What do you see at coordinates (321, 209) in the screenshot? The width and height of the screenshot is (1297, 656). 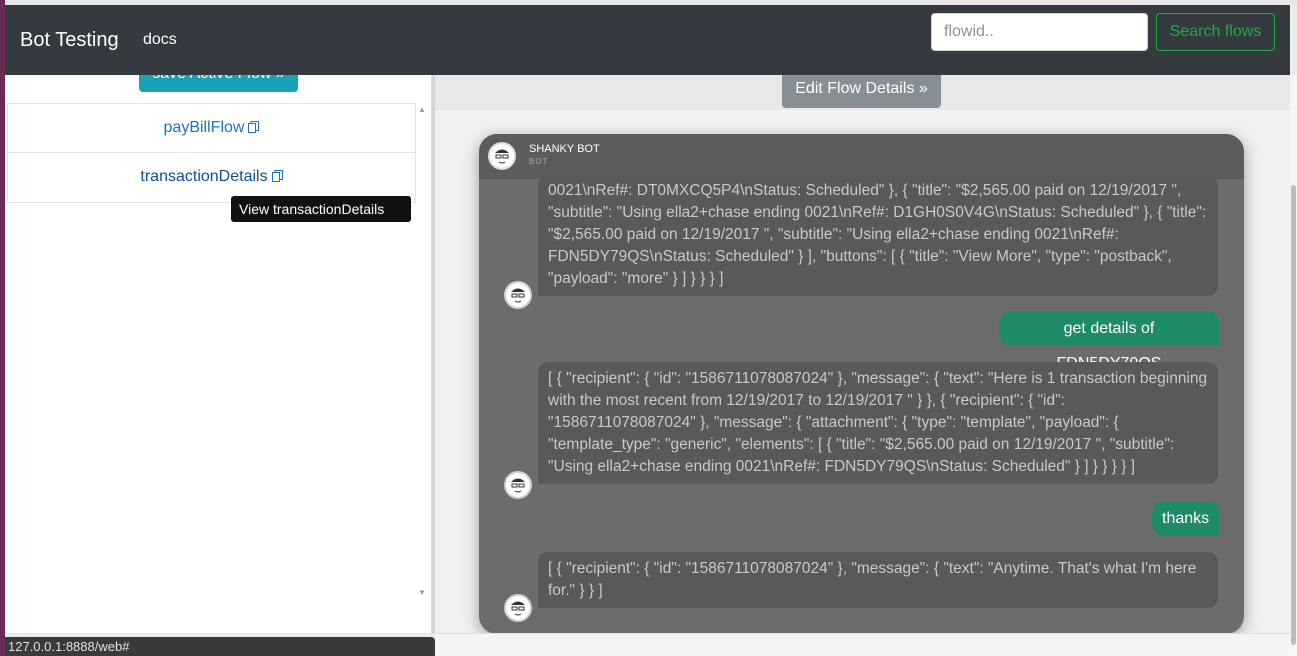 I see `tooltip: View transactionDetails` at bounding box center [321, 209].